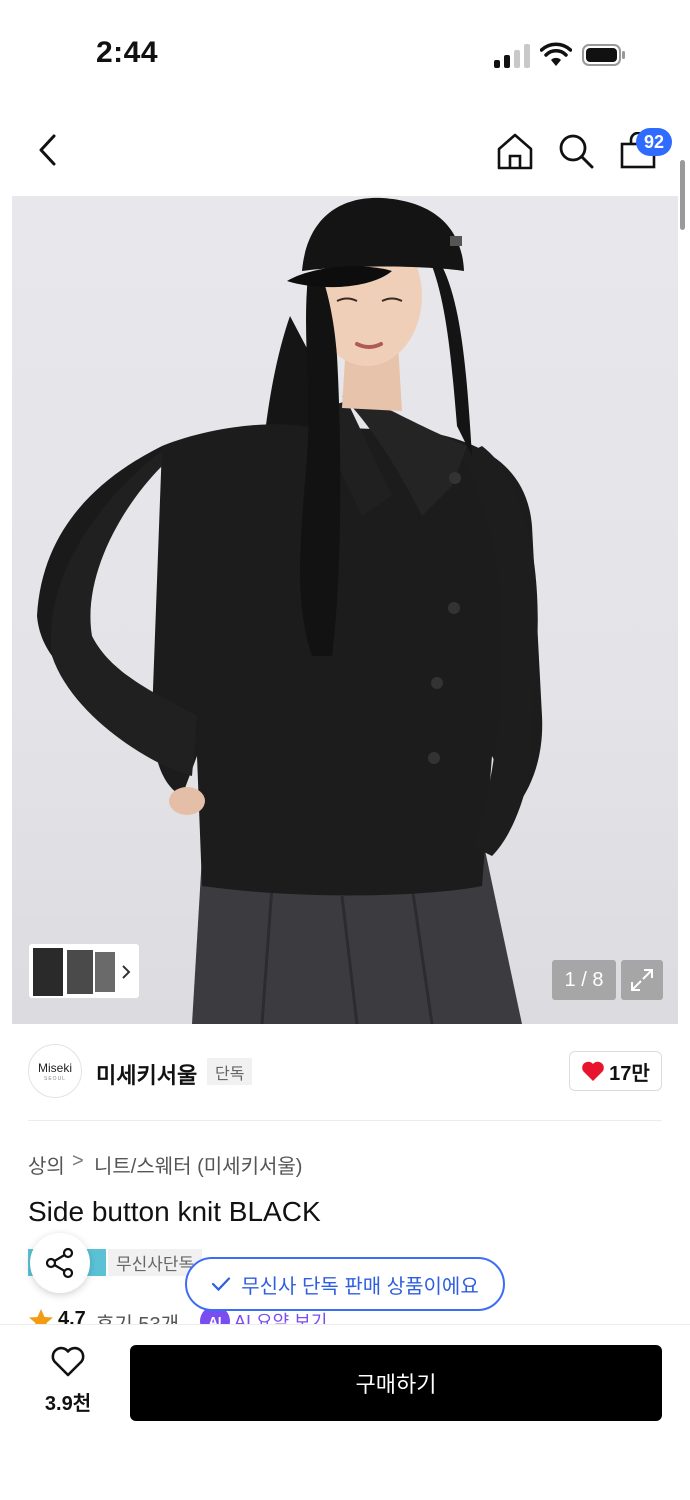 The image size is (690, 1500). Describe the element at coordinates (146, 1074) in the screenshot. I see `brand-name: 미세키서울` at that location.